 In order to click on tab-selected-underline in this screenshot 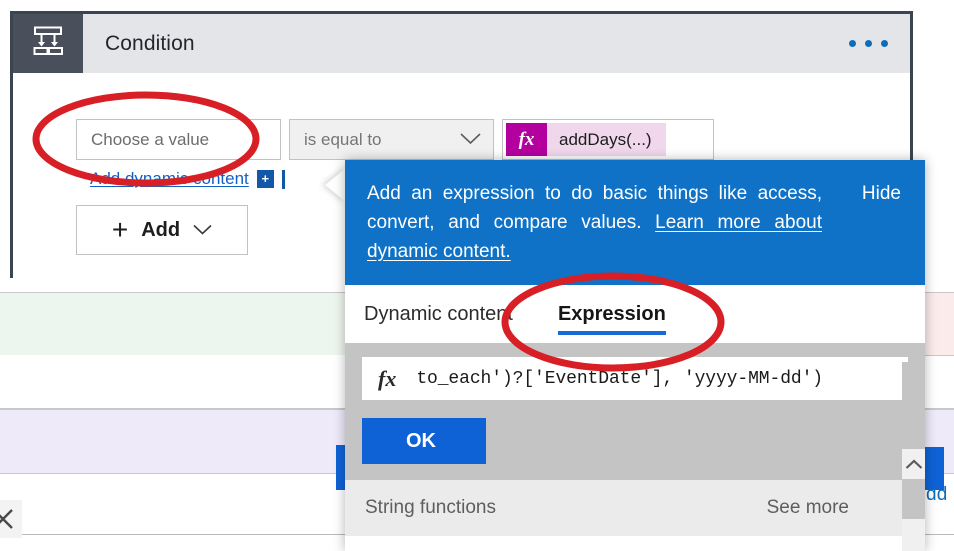, I will do `click(611, 333)`.